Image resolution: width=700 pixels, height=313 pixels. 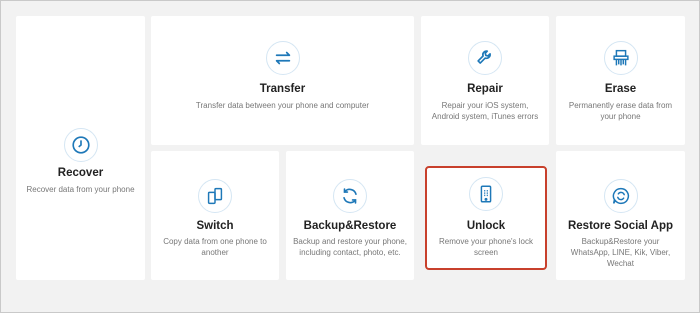 I want to click on phone-lock-icon, so click(x=486, y=194).